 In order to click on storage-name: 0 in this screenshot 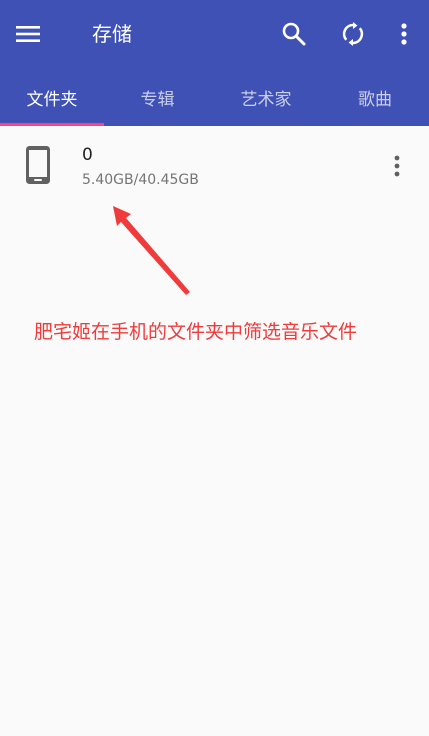, I will do `click(87, 155)`.